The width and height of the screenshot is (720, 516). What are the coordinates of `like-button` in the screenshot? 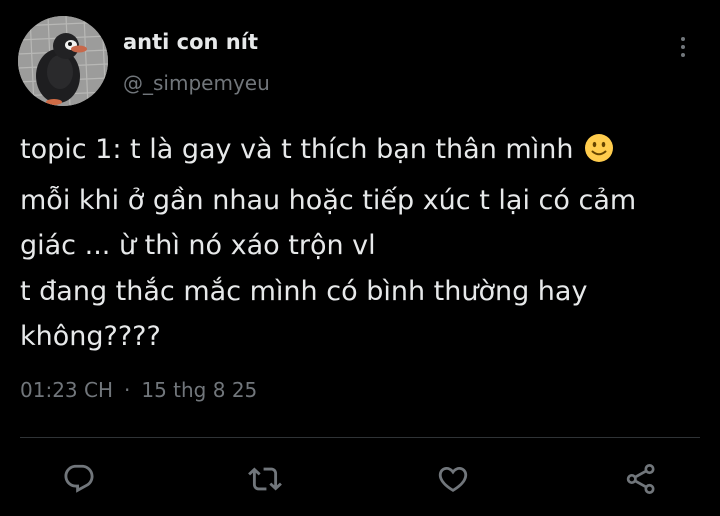 It's located at (453, 479).